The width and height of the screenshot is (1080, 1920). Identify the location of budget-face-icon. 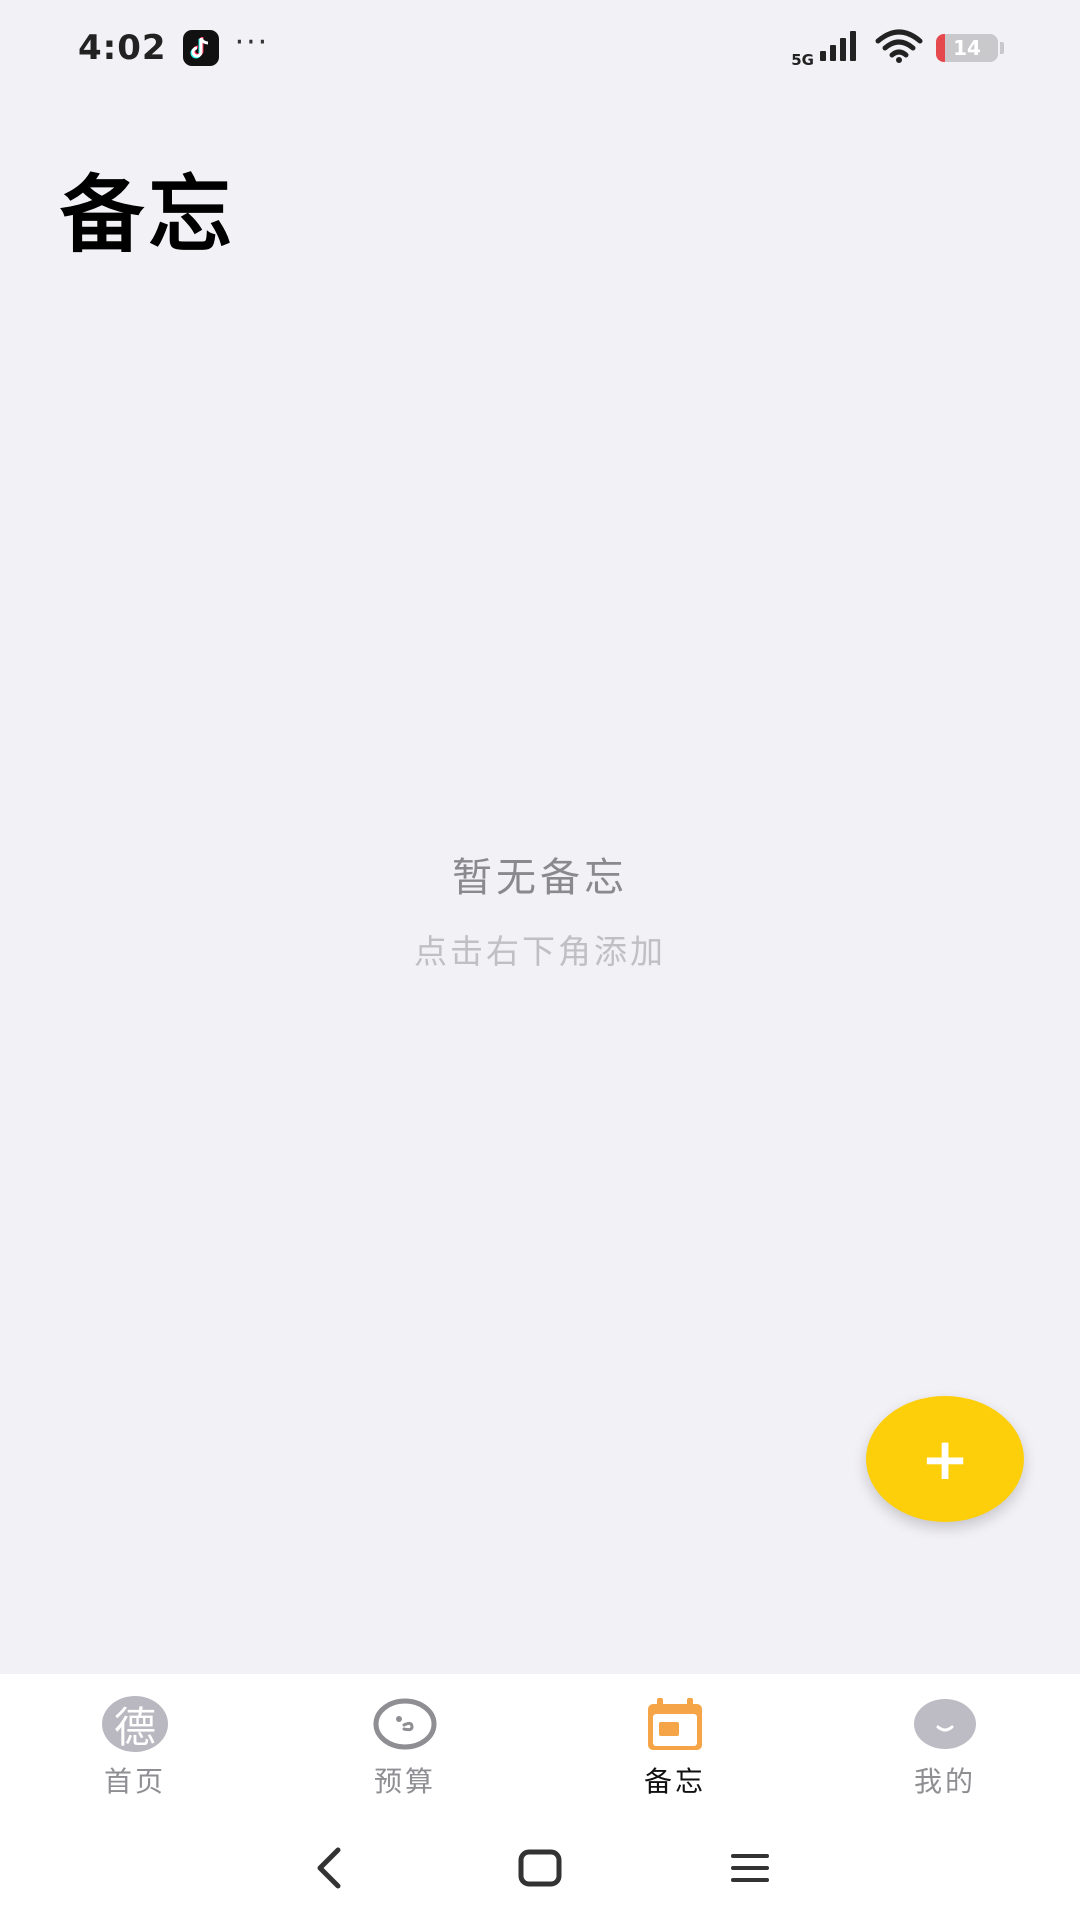
(405, 1724).